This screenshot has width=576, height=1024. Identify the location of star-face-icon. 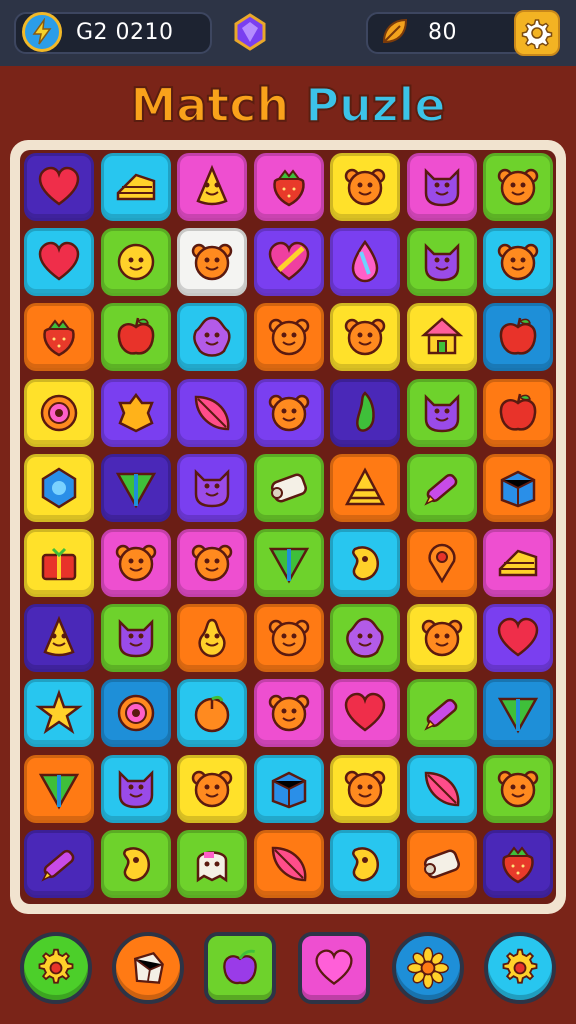
(212, 185).